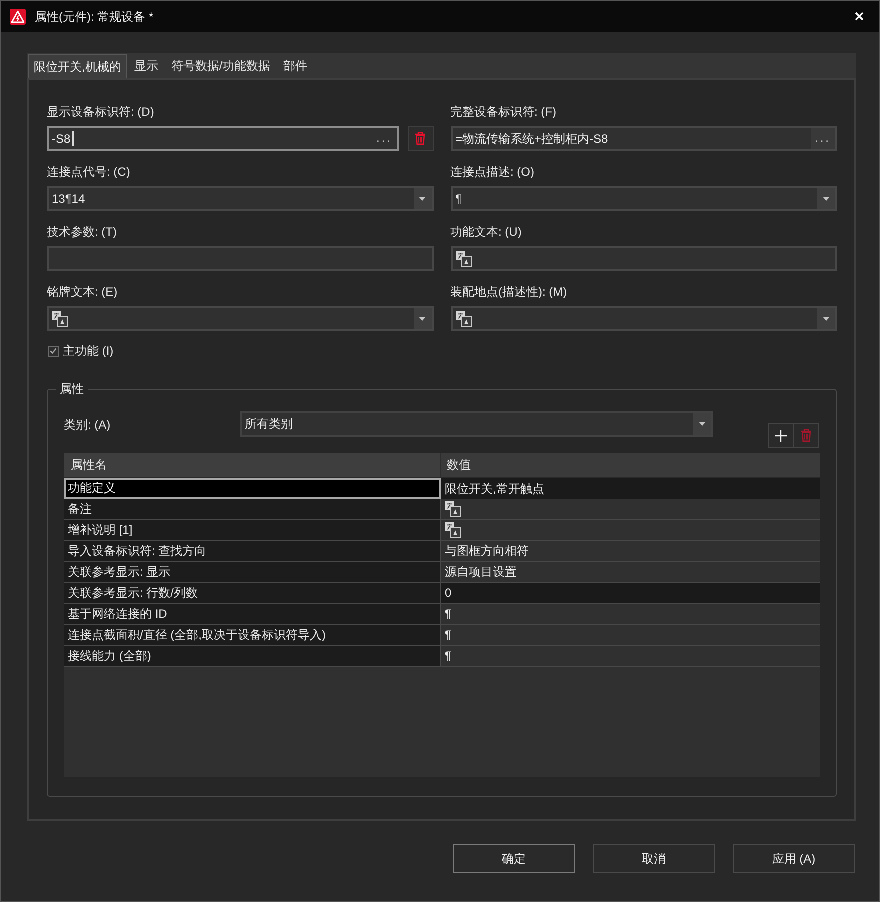  What do you see at coordinates (146, 66) in the screenshot?
I see `tab: 显示` at bounding box center [146, 66].